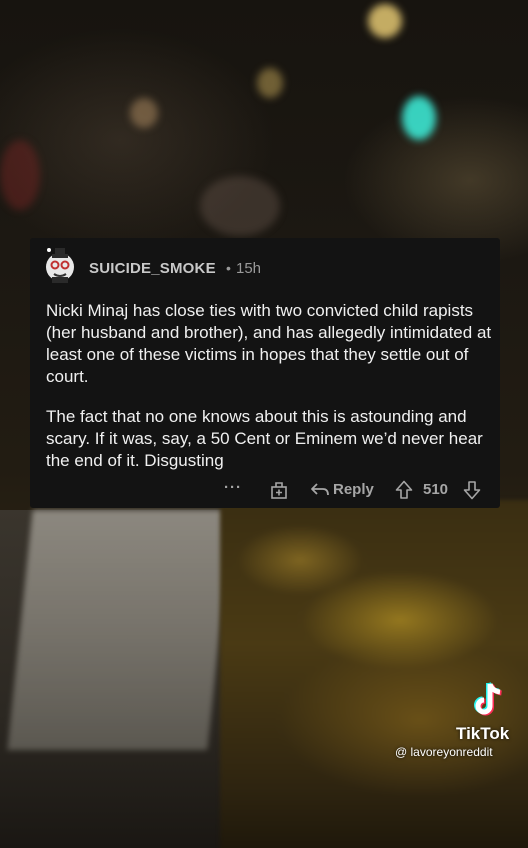 The image size is (528, 848). I want to click on more-options-button: ···, so click(233, 487).